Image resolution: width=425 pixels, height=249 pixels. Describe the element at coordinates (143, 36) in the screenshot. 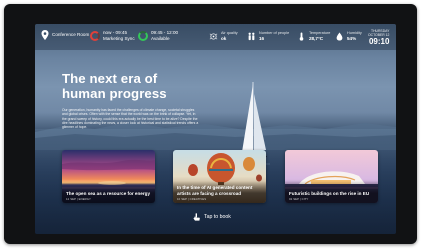

I see `available-ring-icon` at that location.